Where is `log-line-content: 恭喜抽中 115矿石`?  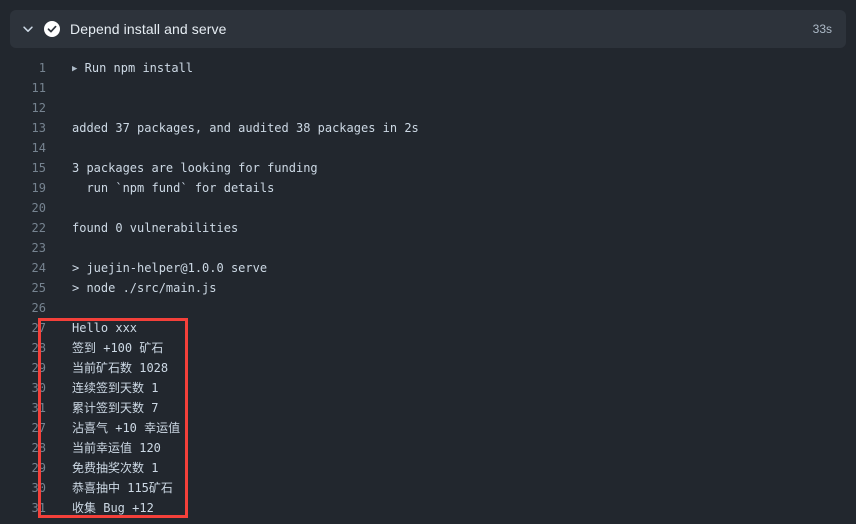
log-line-content: 恭喜抽中 115矿石 is located at coordinates (122, 488).